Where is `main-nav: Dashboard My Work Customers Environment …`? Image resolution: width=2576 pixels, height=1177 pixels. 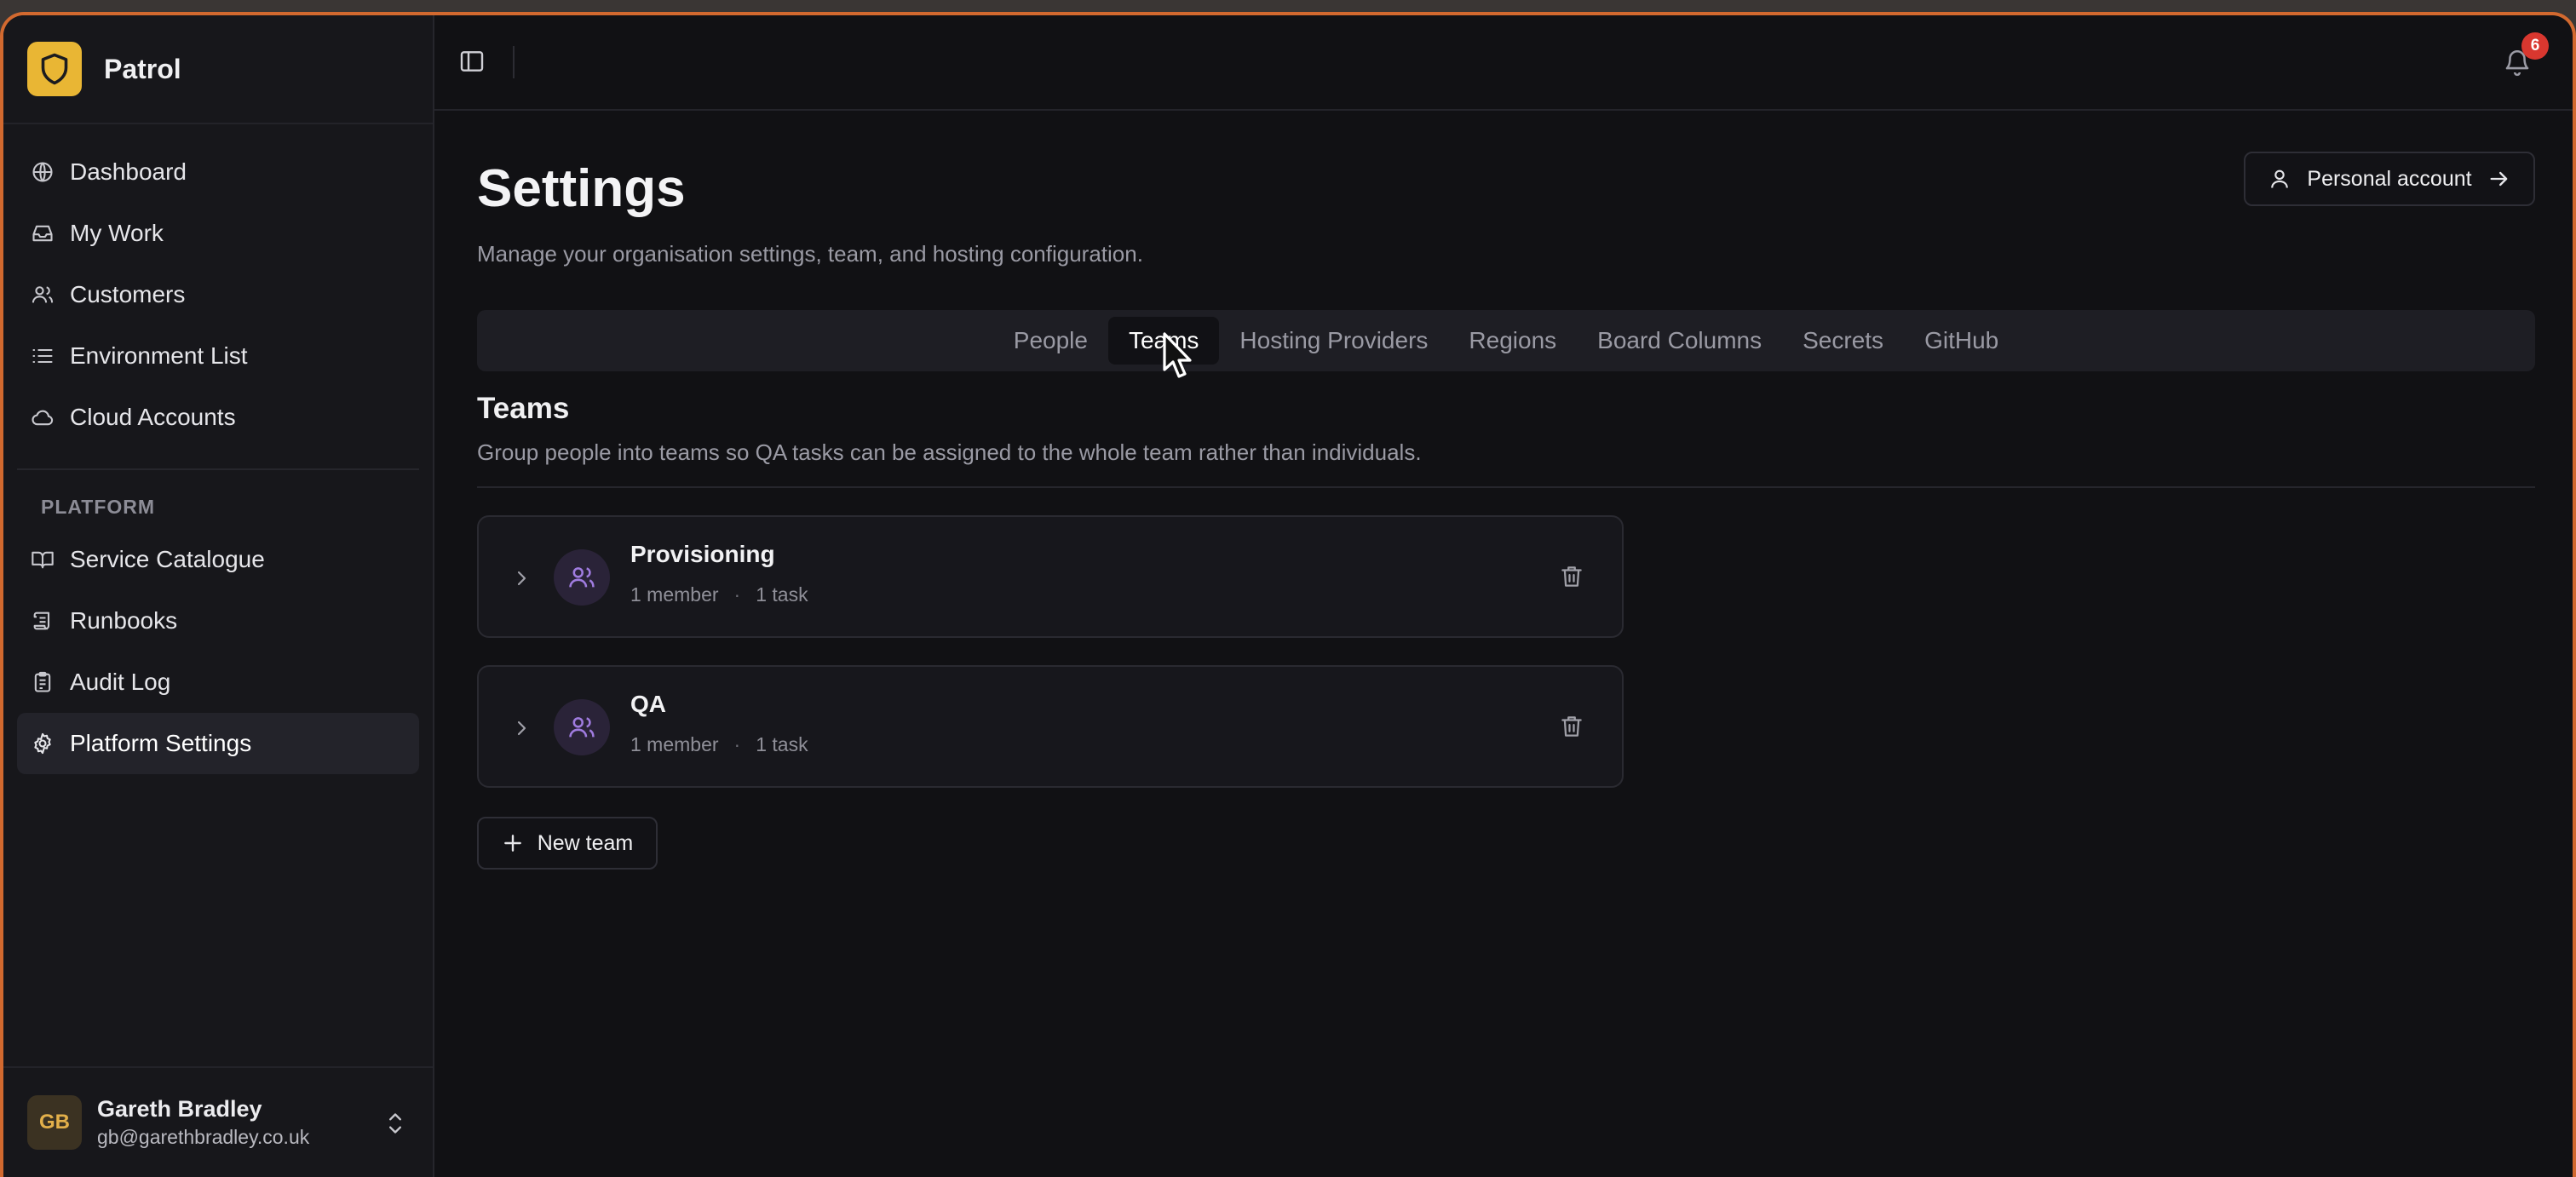
main-nav: Dashboard My Work Customers Environment … is located at coordinates (218, 449).